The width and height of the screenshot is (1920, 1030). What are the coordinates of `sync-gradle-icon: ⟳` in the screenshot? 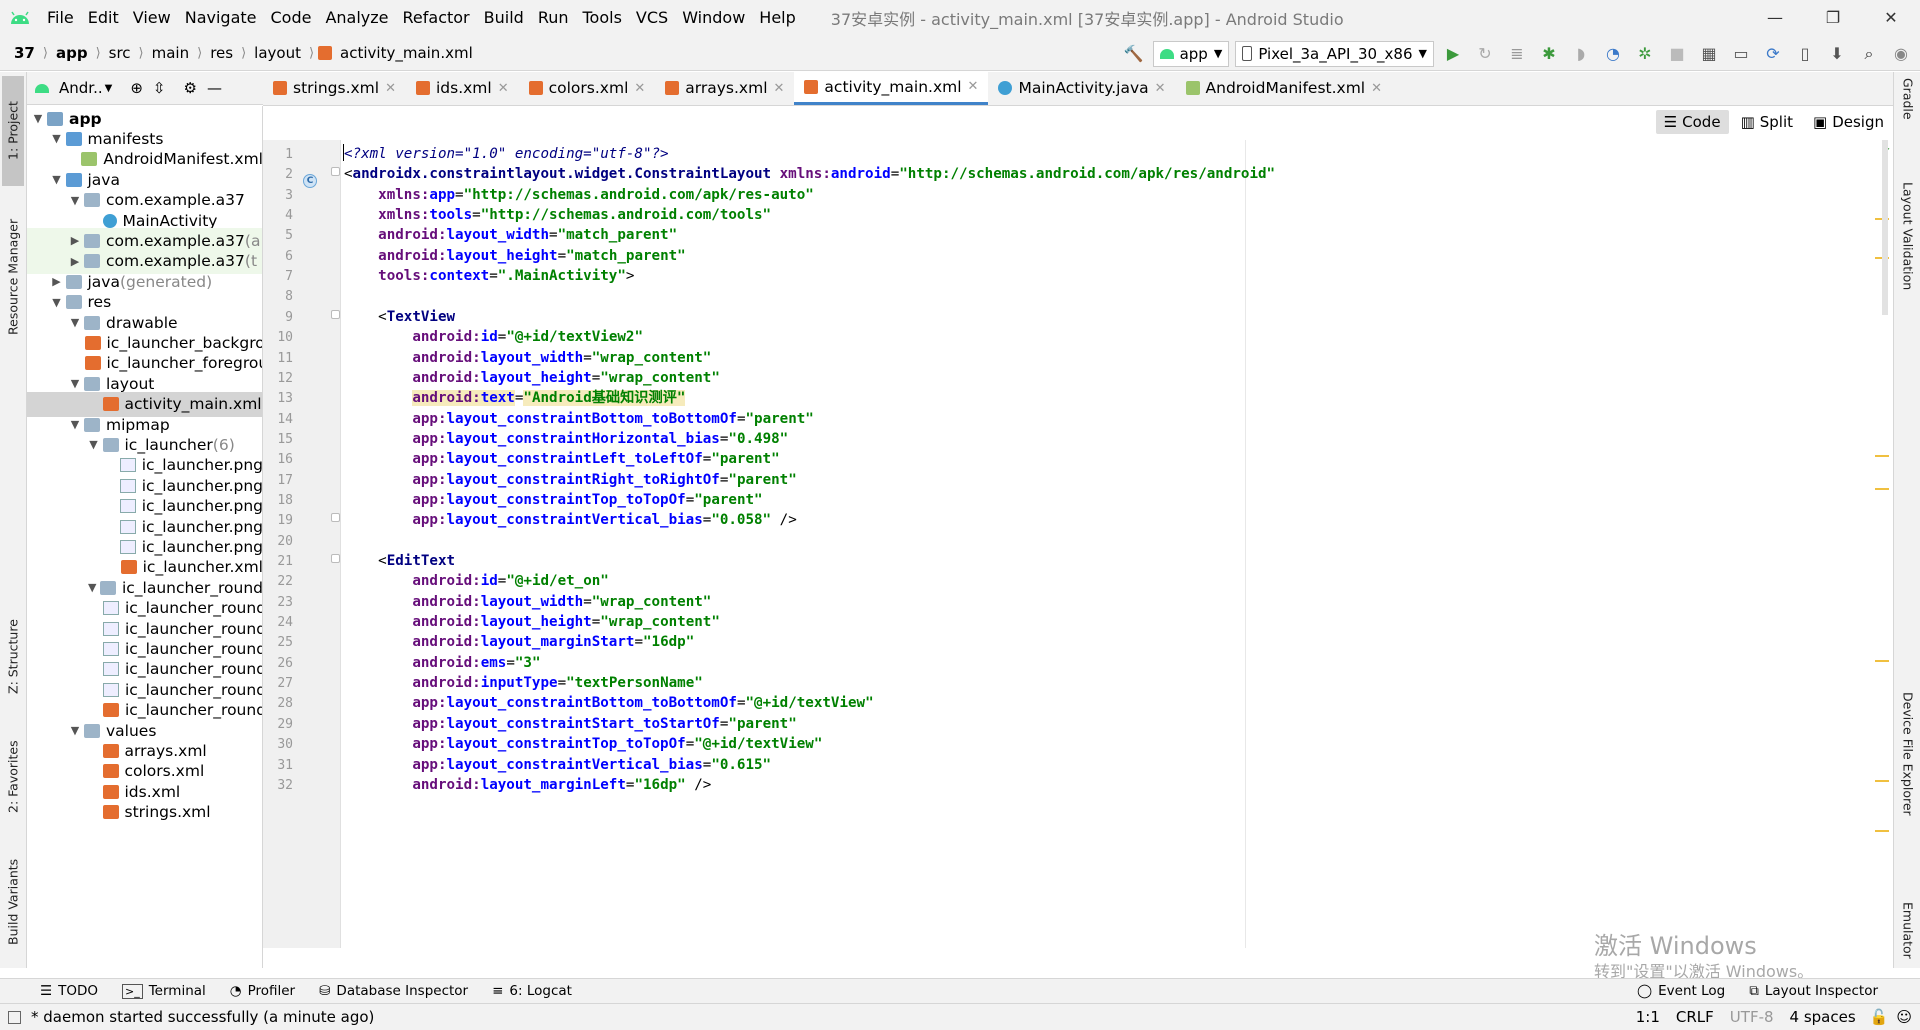 It's located at (1773, 54).